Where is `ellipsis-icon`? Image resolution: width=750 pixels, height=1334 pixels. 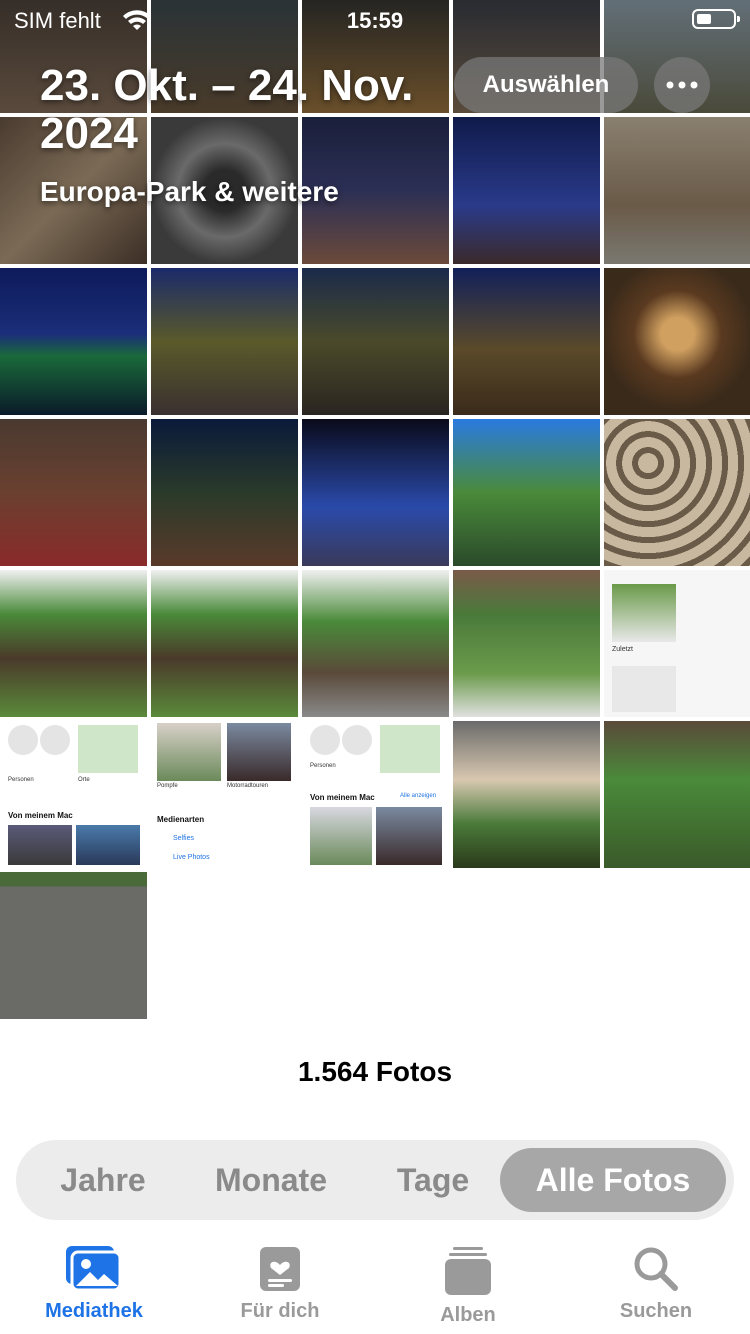
ellipsis-icon is located at coordinates (682, 85).